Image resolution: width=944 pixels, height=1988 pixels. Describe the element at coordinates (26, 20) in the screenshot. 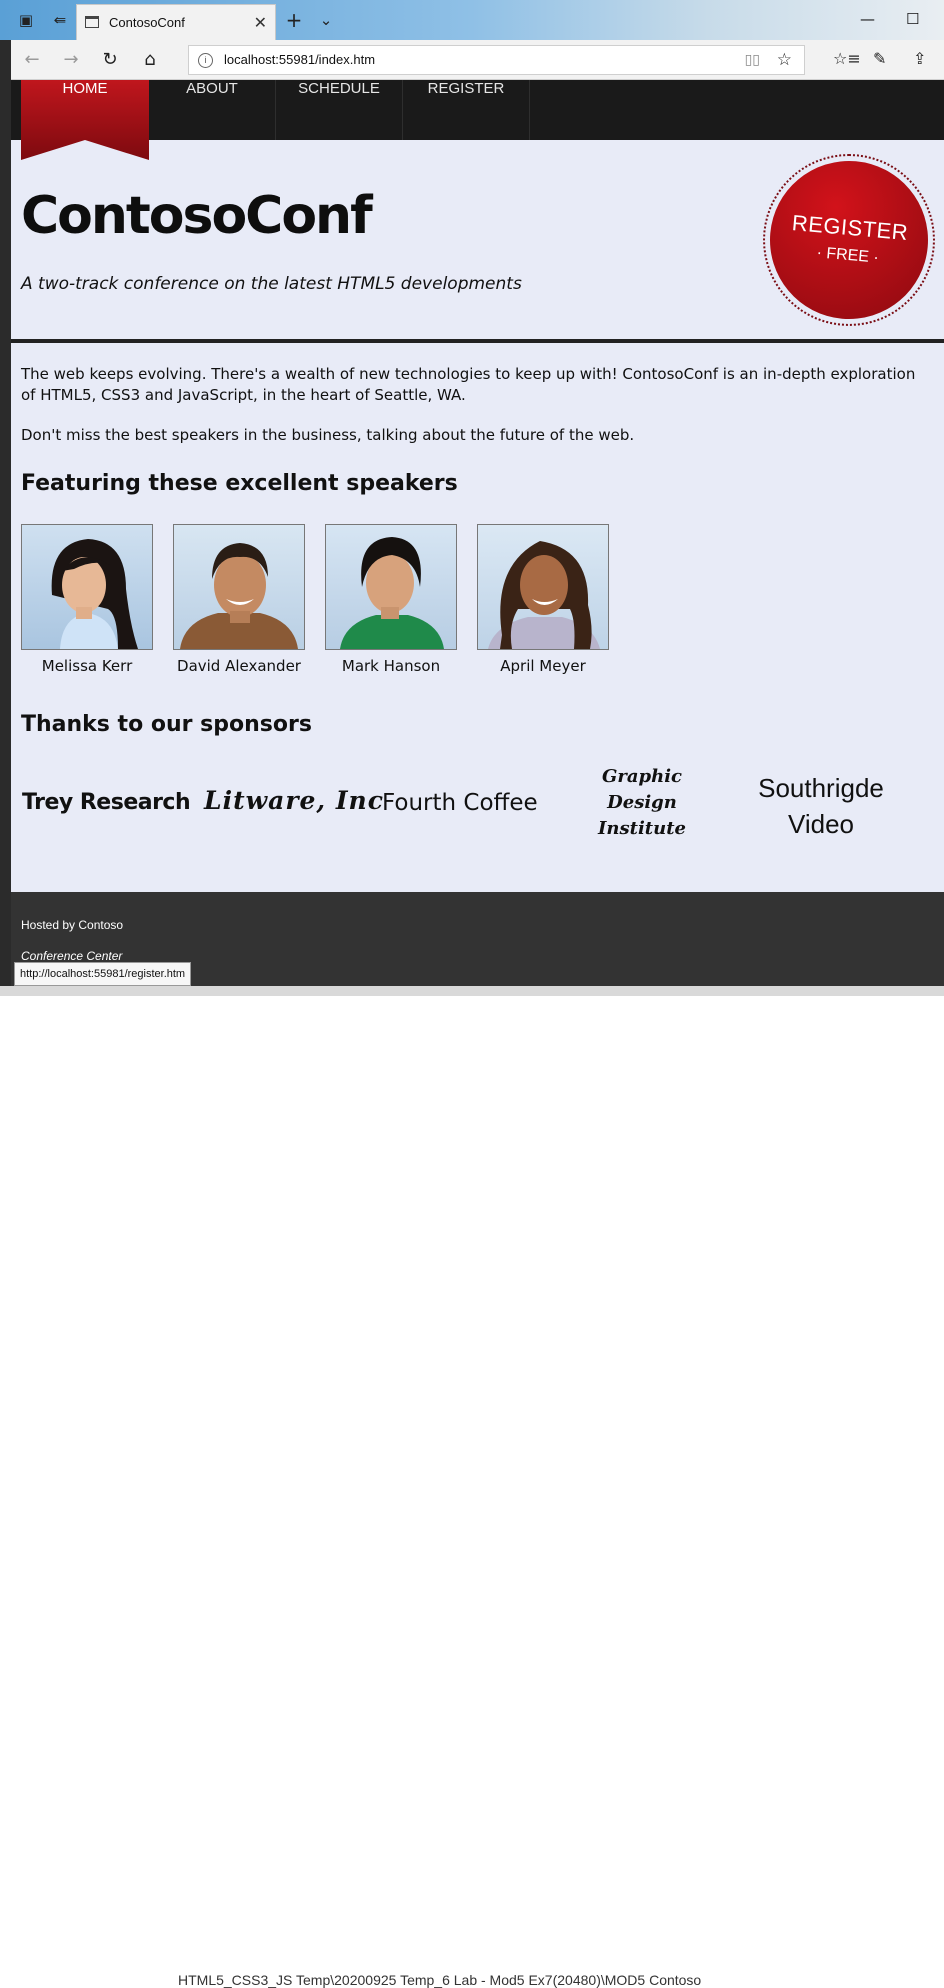

I see `tabs-aside-icon: ▣` at that location.